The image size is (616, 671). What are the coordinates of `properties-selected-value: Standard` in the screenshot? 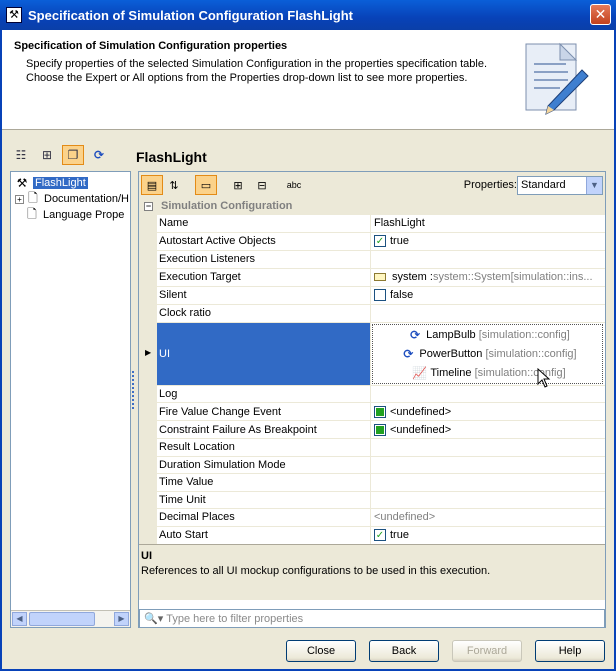 It's located at (543, 185).